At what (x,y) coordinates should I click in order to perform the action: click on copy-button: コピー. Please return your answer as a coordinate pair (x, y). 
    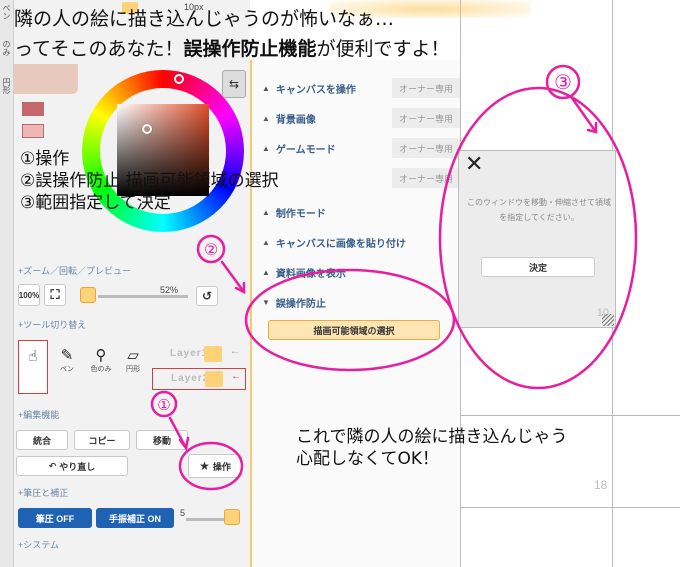
    Looking at the image, I should click on (102, 440).